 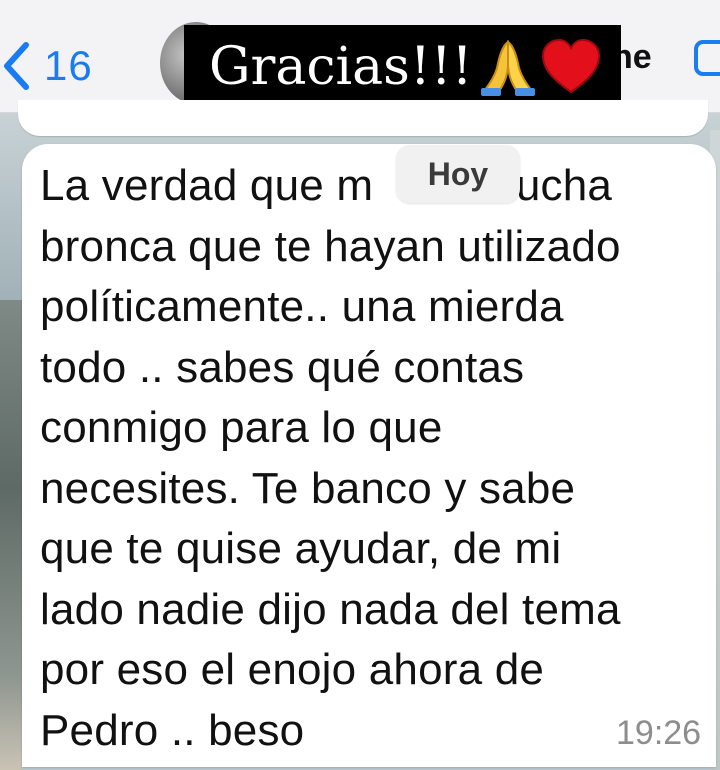 I want to click on message-line: conmigo para lo que, so click(x=241, y=427).